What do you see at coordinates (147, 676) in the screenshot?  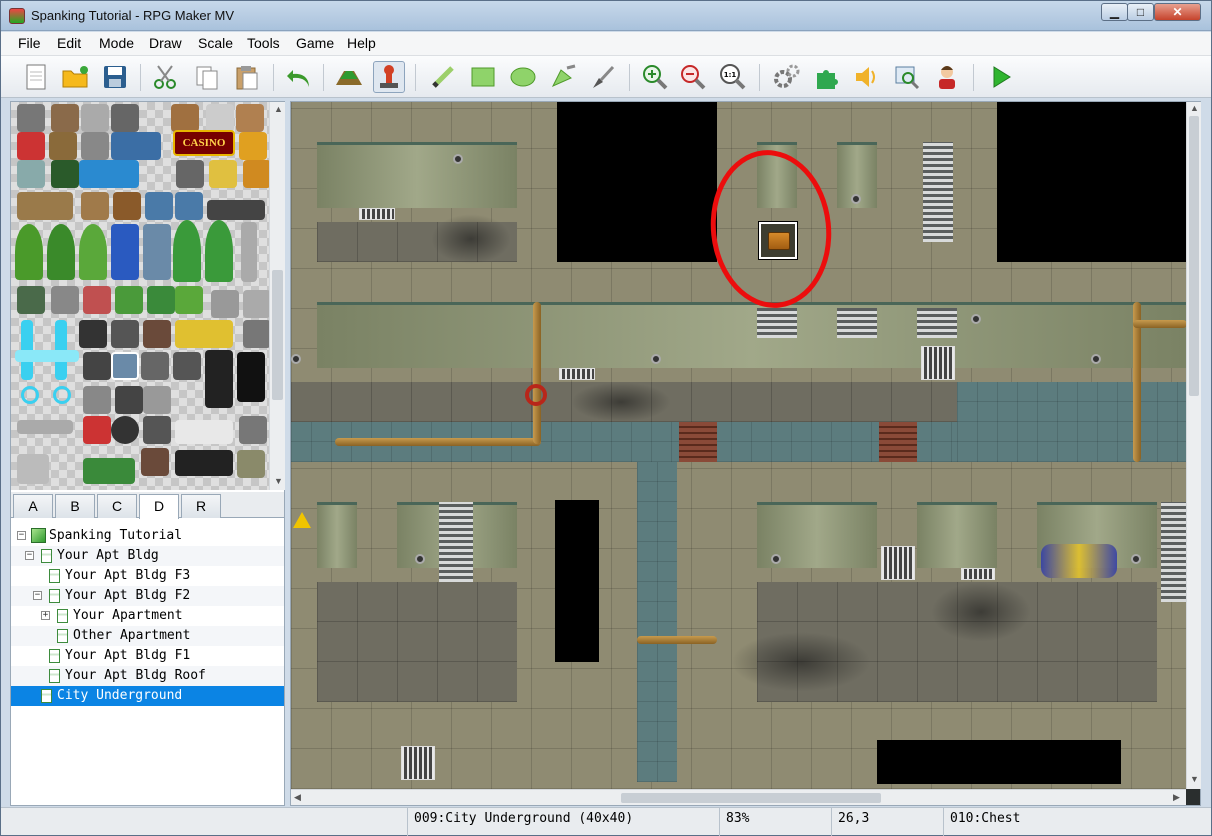 I see `tree-item-map: Your Apt Bldg Roof` at bounding box center [147, 676].